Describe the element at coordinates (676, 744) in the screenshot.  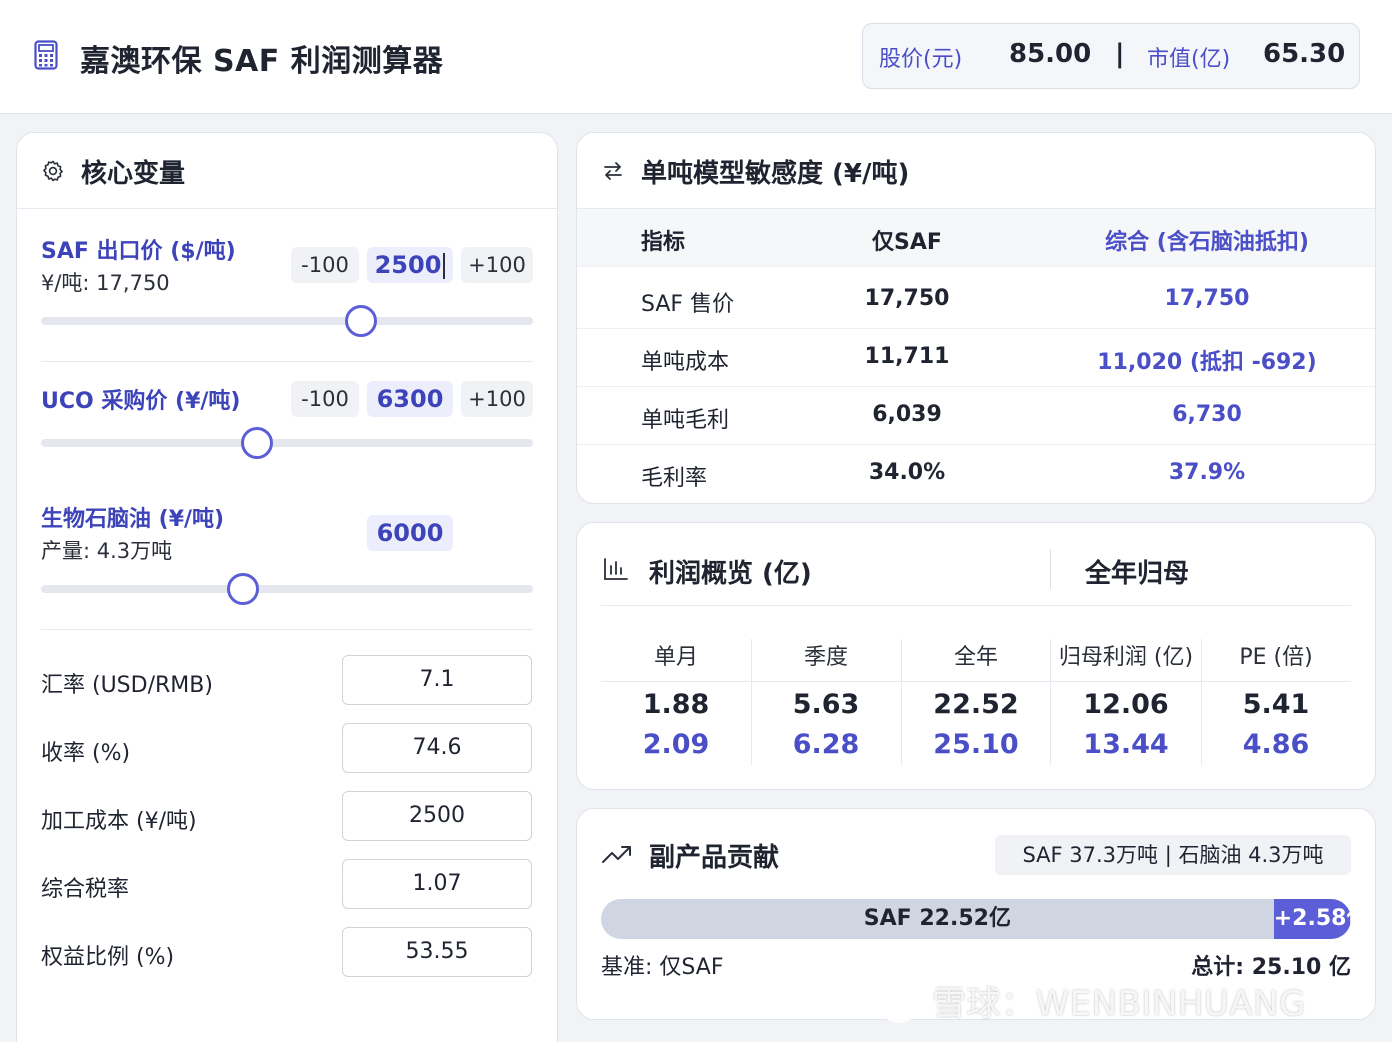
I see `combined-value: 2.09` at that location.